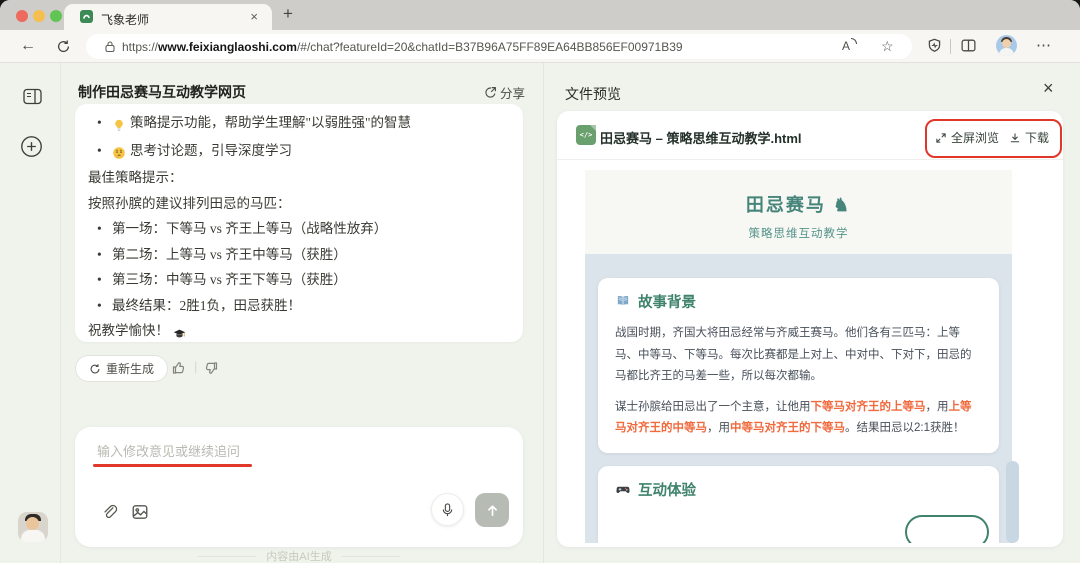 The image size is (1080, 563). I want to click on browser-essentials-icon, so click(934, 45).